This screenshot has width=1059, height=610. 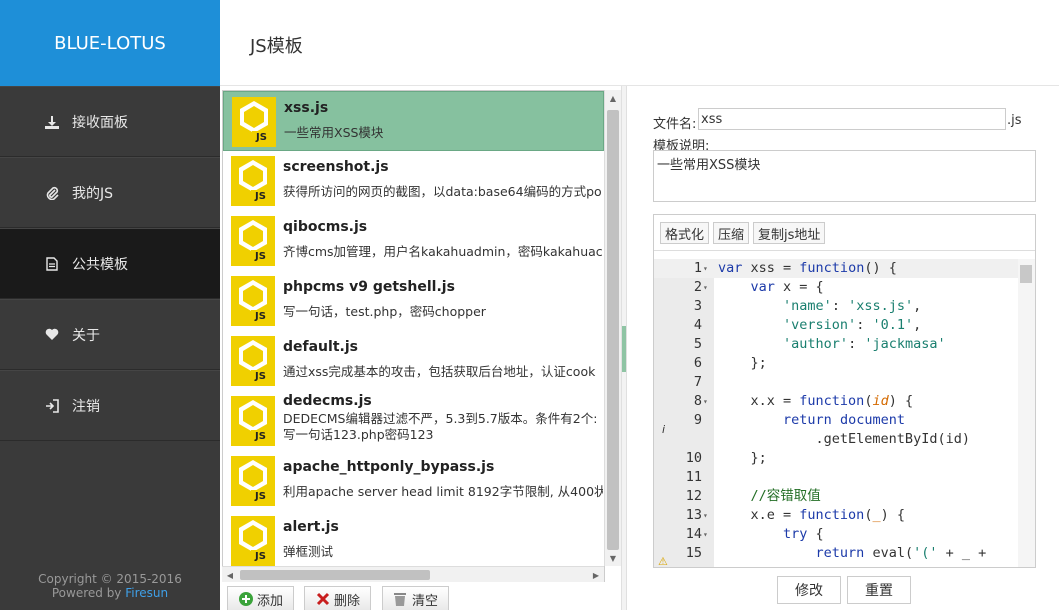 What do you see at coordinates (807, 268) in the screenshot?
I see `code-text: var xss = function() {` at bounding box center [807, 268].